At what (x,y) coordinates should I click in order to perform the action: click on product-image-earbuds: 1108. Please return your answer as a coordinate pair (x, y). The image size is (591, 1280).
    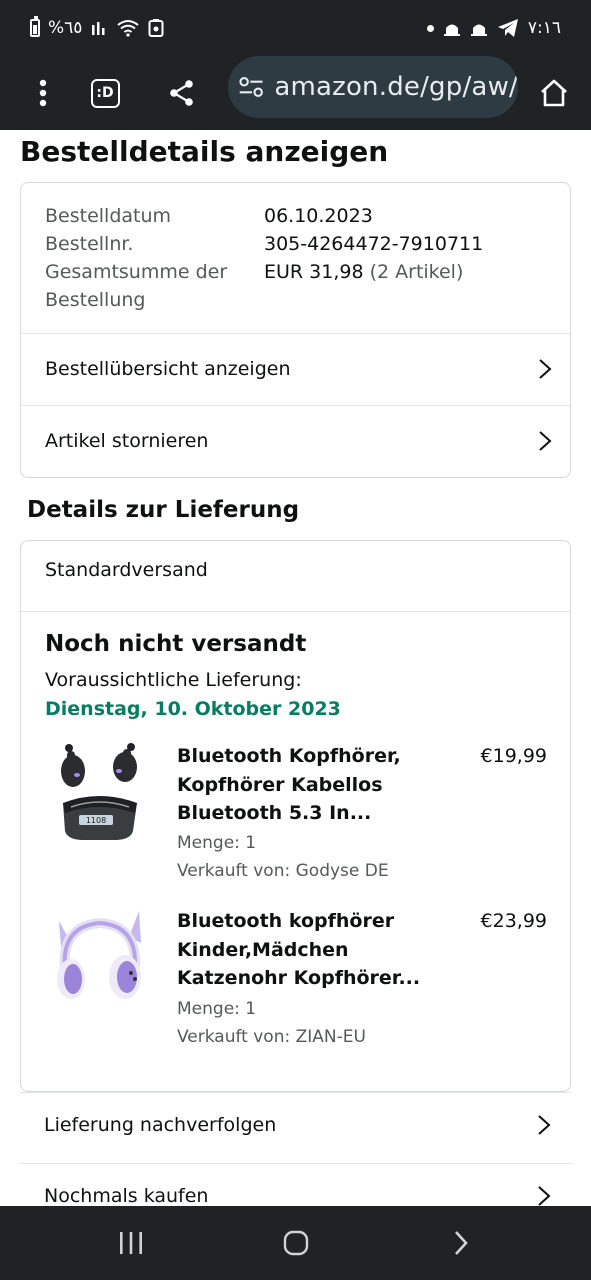
    Looking at the image, I should click on (99, 795).